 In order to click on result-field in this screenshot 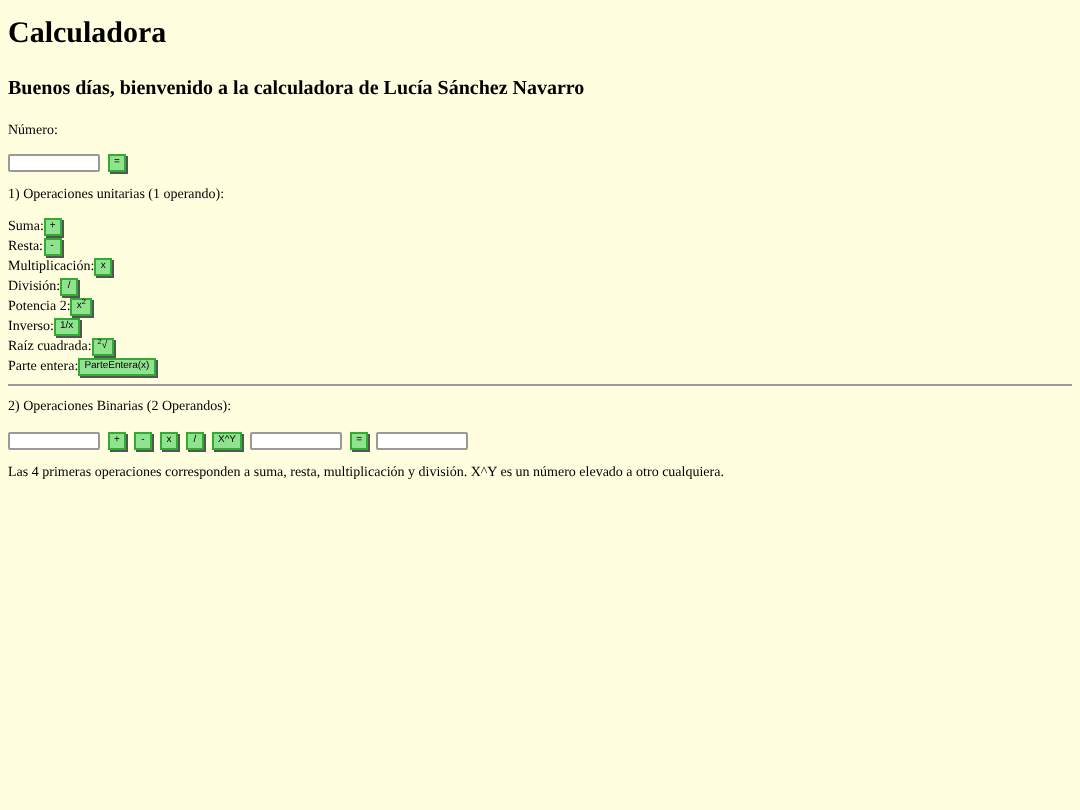, I will do `click(422, 440)`.